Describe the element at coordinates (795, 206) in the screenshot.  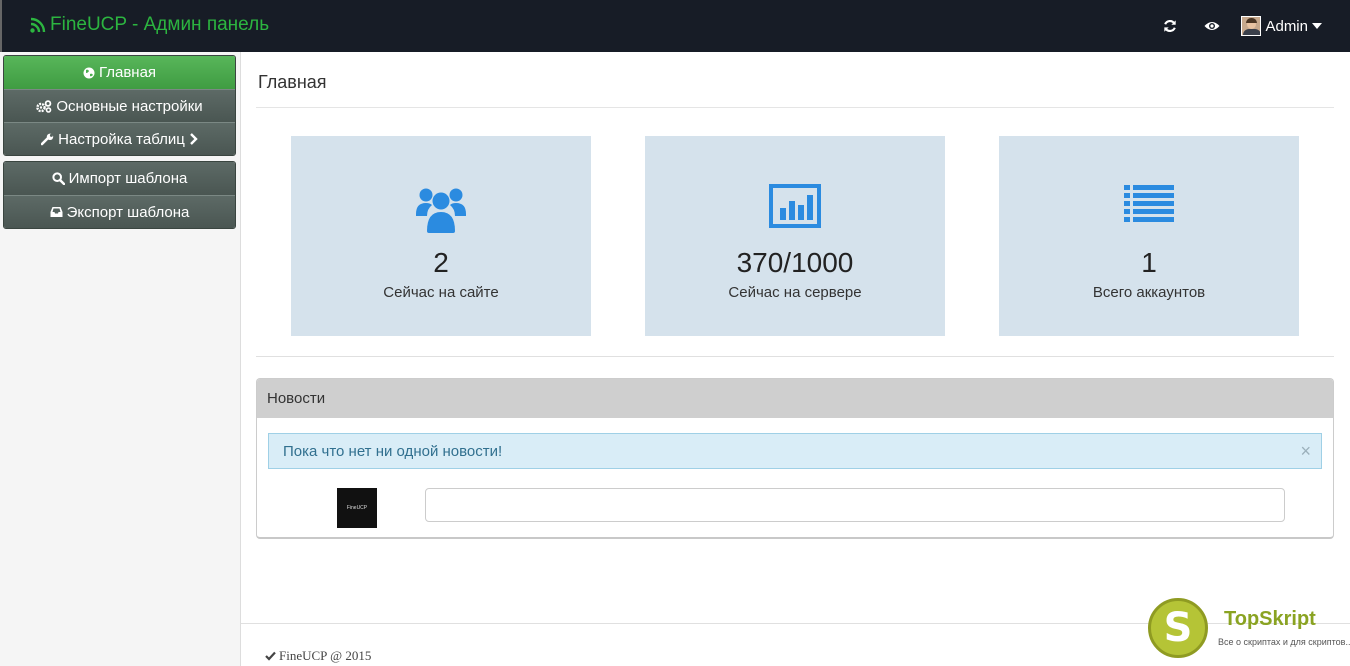
I see `bar-chart-icon` at that location.